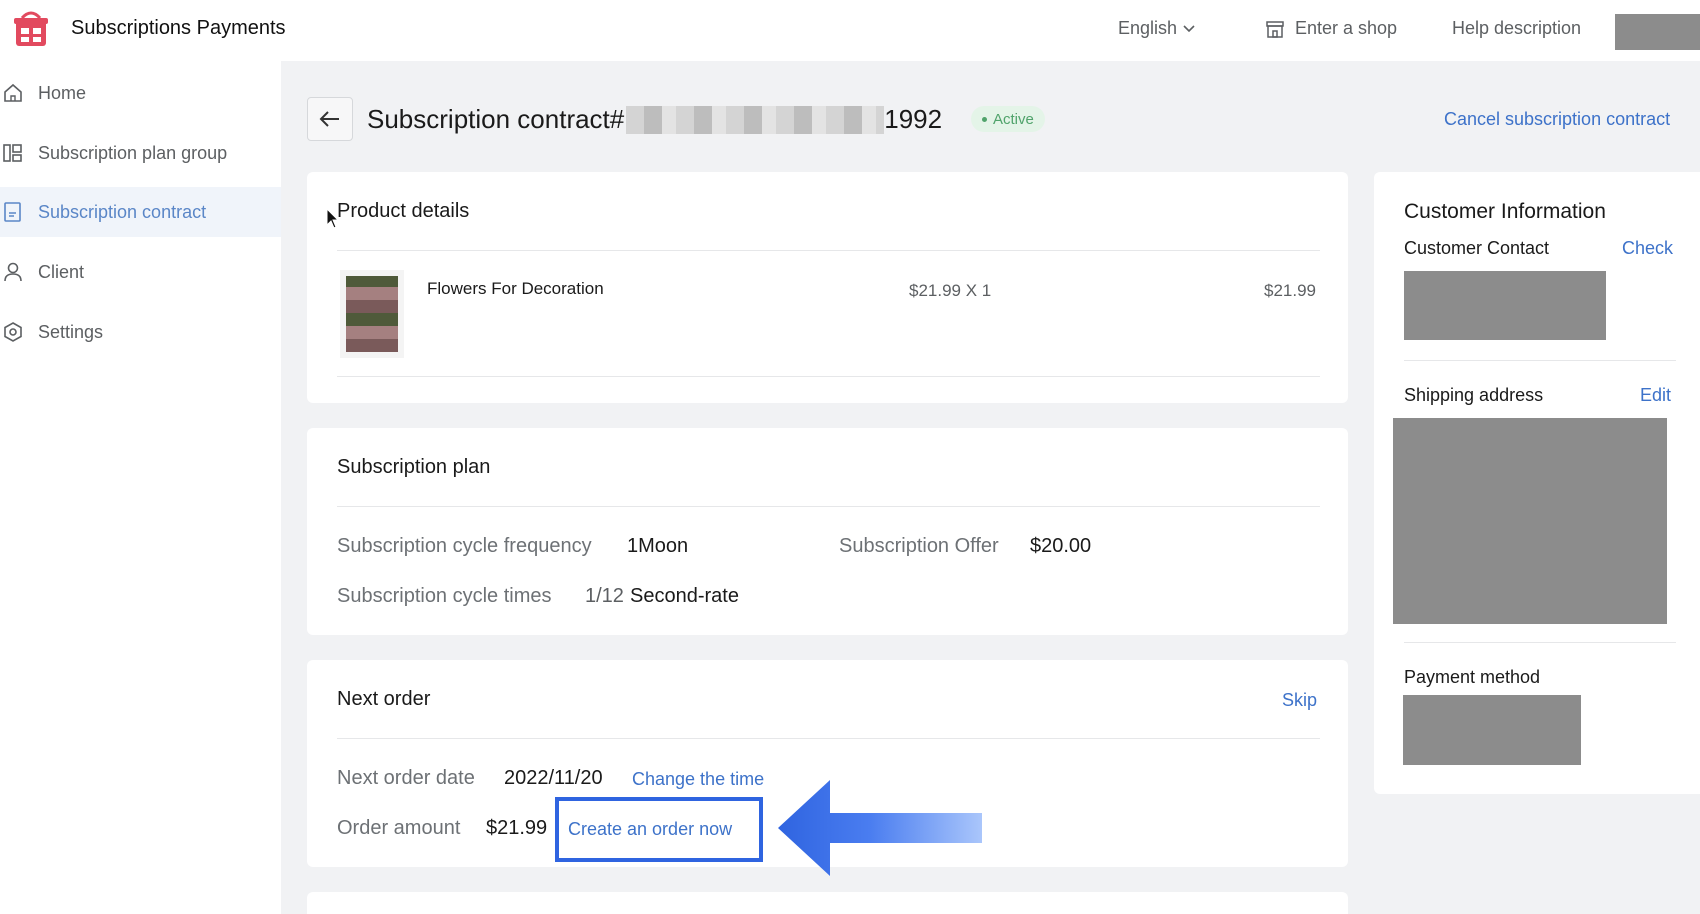  Describe the element at coordinates (1477, 248) in the screenshot. I see `customer-contact-label: Customer Contact` at that location.